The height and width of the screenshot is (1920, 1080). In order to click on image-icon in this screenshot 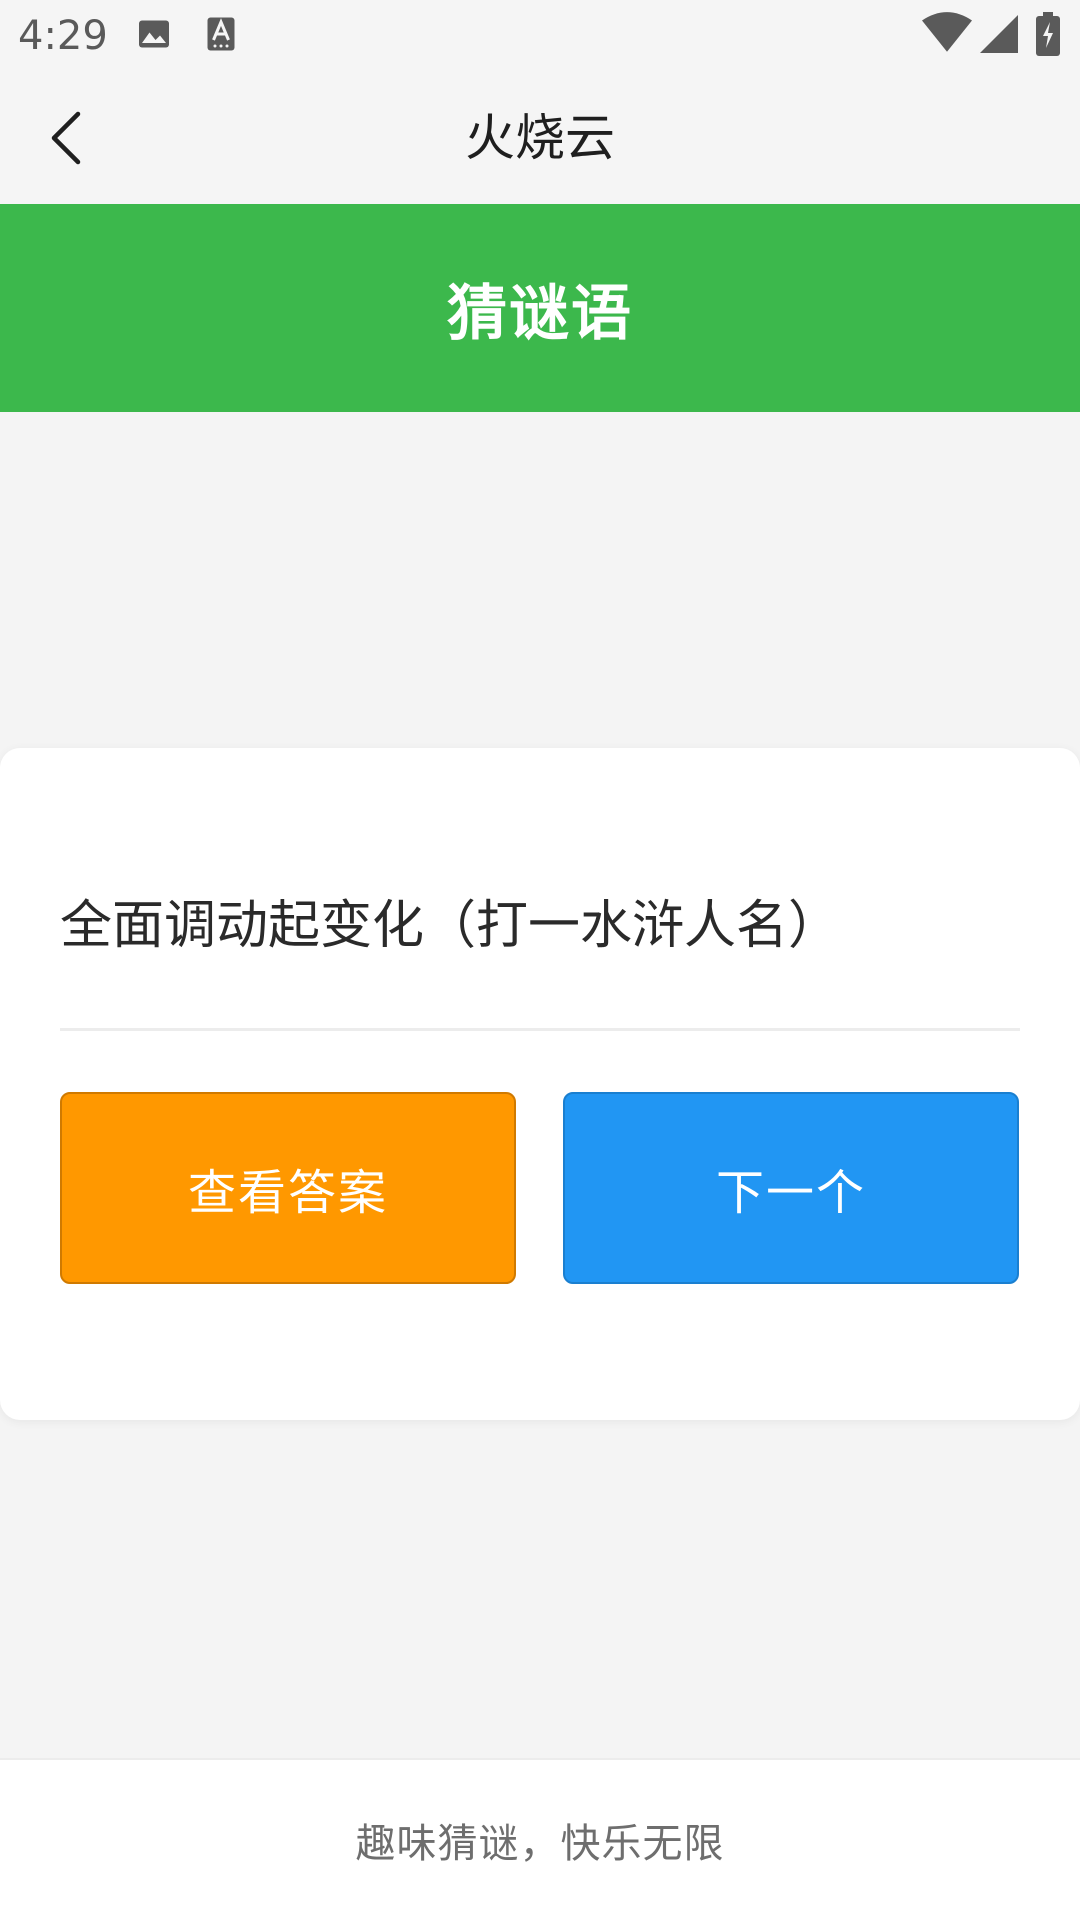, I will do `click(154, 36)`.